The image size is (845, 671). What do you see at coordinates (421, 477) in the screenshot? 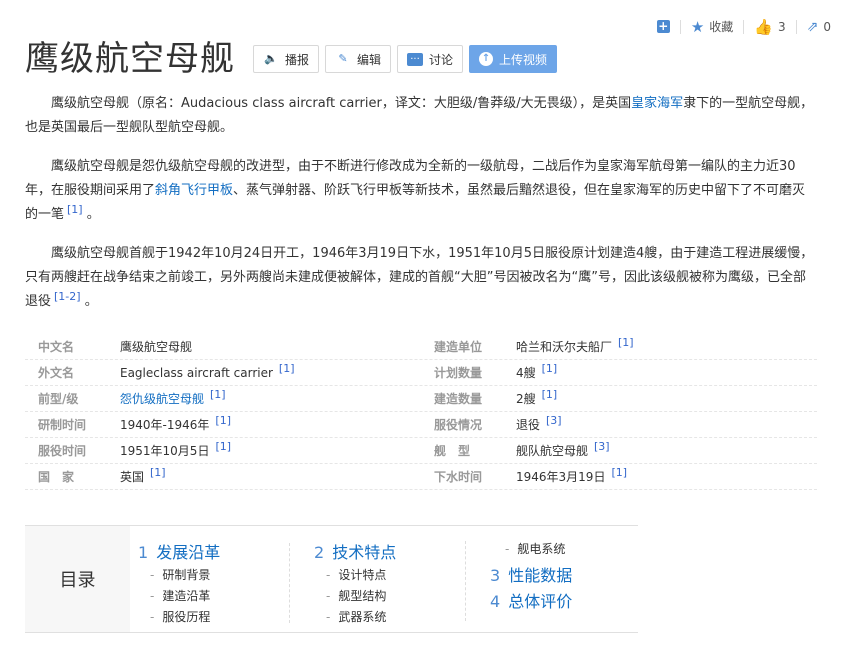
I see `info-row: 国 家 英国 [1] 下水时间 1946年3月19日 [1]` at bounding box center [421, 477].